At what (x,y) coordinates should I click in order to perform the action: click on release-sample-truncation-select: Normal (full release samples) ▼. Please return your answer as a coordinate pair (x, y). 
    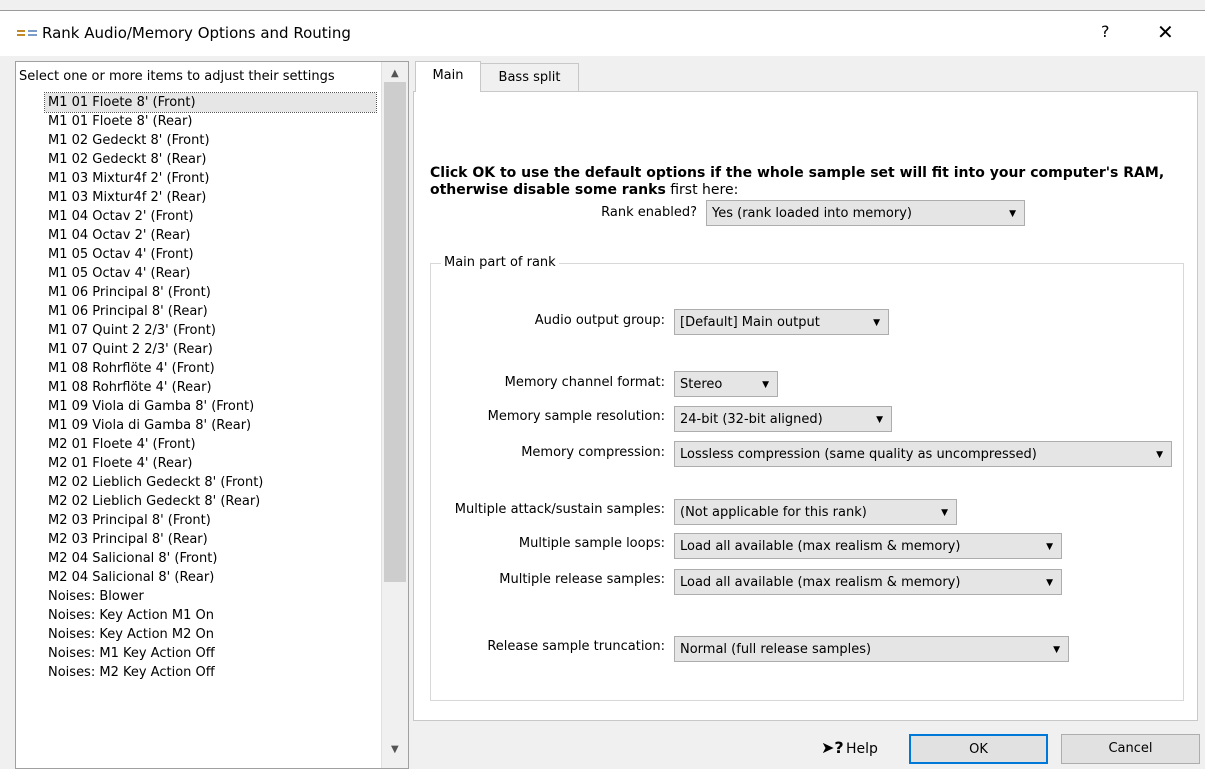
    Looking at the image, I should click on (871, 649).